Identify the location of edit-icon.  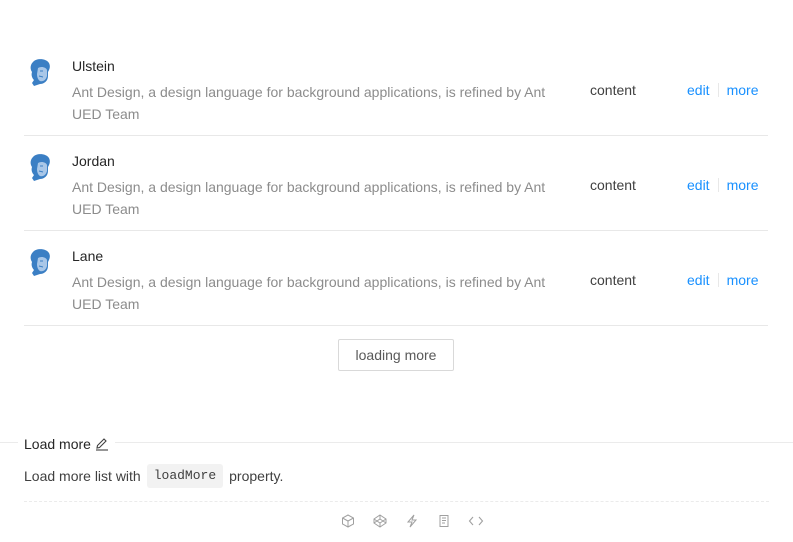
(102, 444).